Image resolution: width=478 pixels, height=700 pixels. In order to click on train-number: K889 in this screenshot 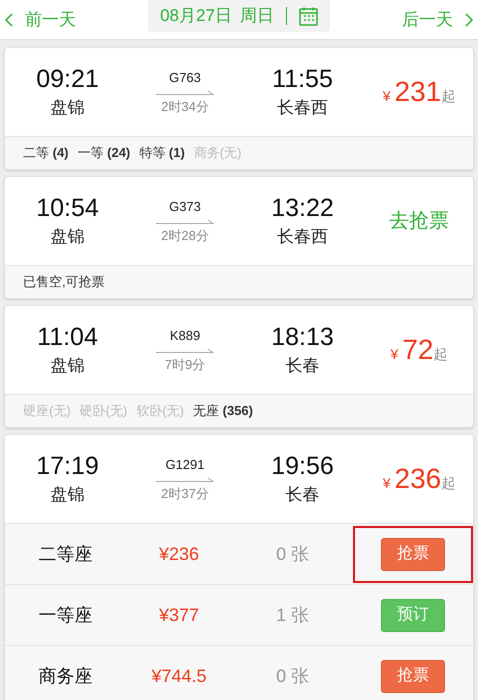, I will do `click(185, 336)`.